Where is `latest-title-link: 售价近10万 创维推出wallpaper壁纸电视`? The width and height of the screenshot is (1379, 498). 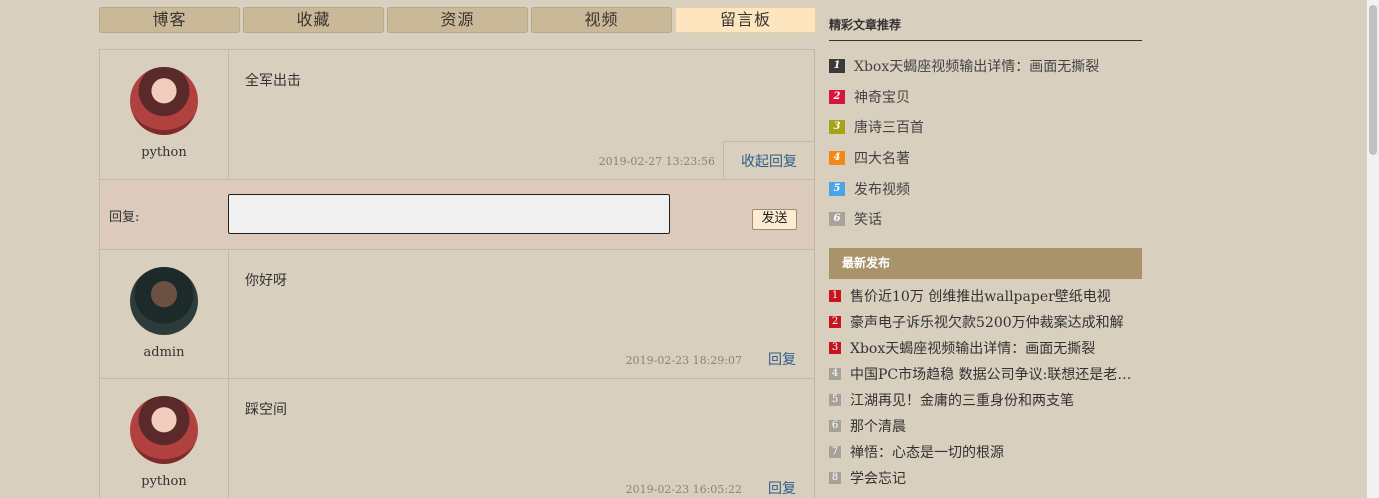 latest-title-link: 售价近10万 创维推出wallpaper壁纸电视 is located at coordinates (995, 296).